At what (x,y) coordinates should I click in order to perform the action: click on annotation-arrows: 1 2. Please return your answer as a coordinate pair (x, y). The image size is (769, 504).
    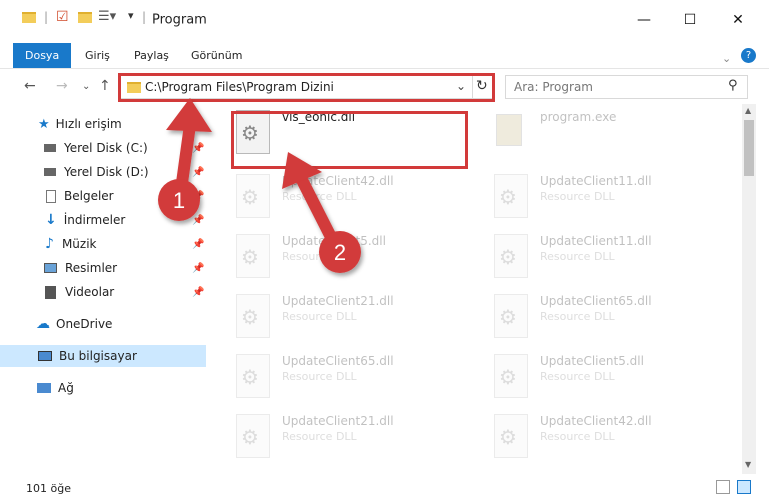
    Looking at the image, I should click on (259, 185).